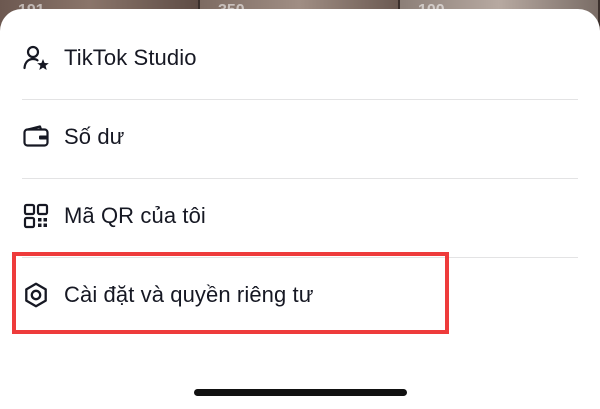  Describe the element at coordinates (36, 58) in the screenshot. I see `creator-star-icon` at that location.